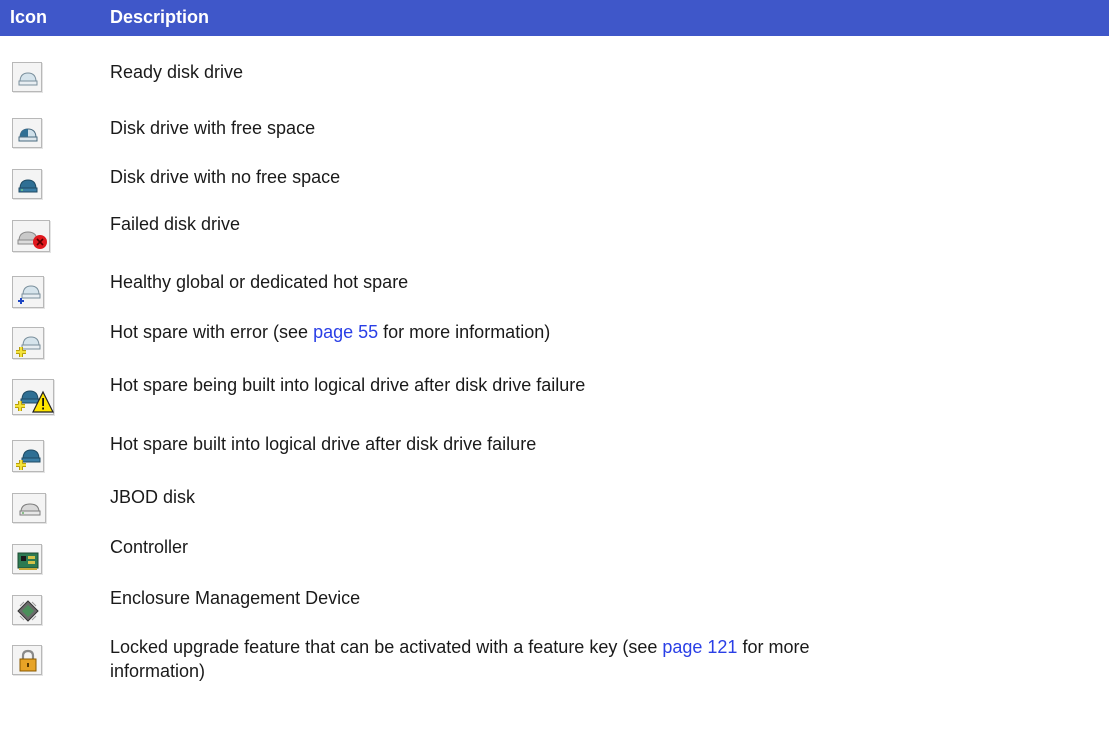  What do you see at coordinates (345, 332) in the screenshot?
I see `page-link: page 55` at bounding box center [345, 332].